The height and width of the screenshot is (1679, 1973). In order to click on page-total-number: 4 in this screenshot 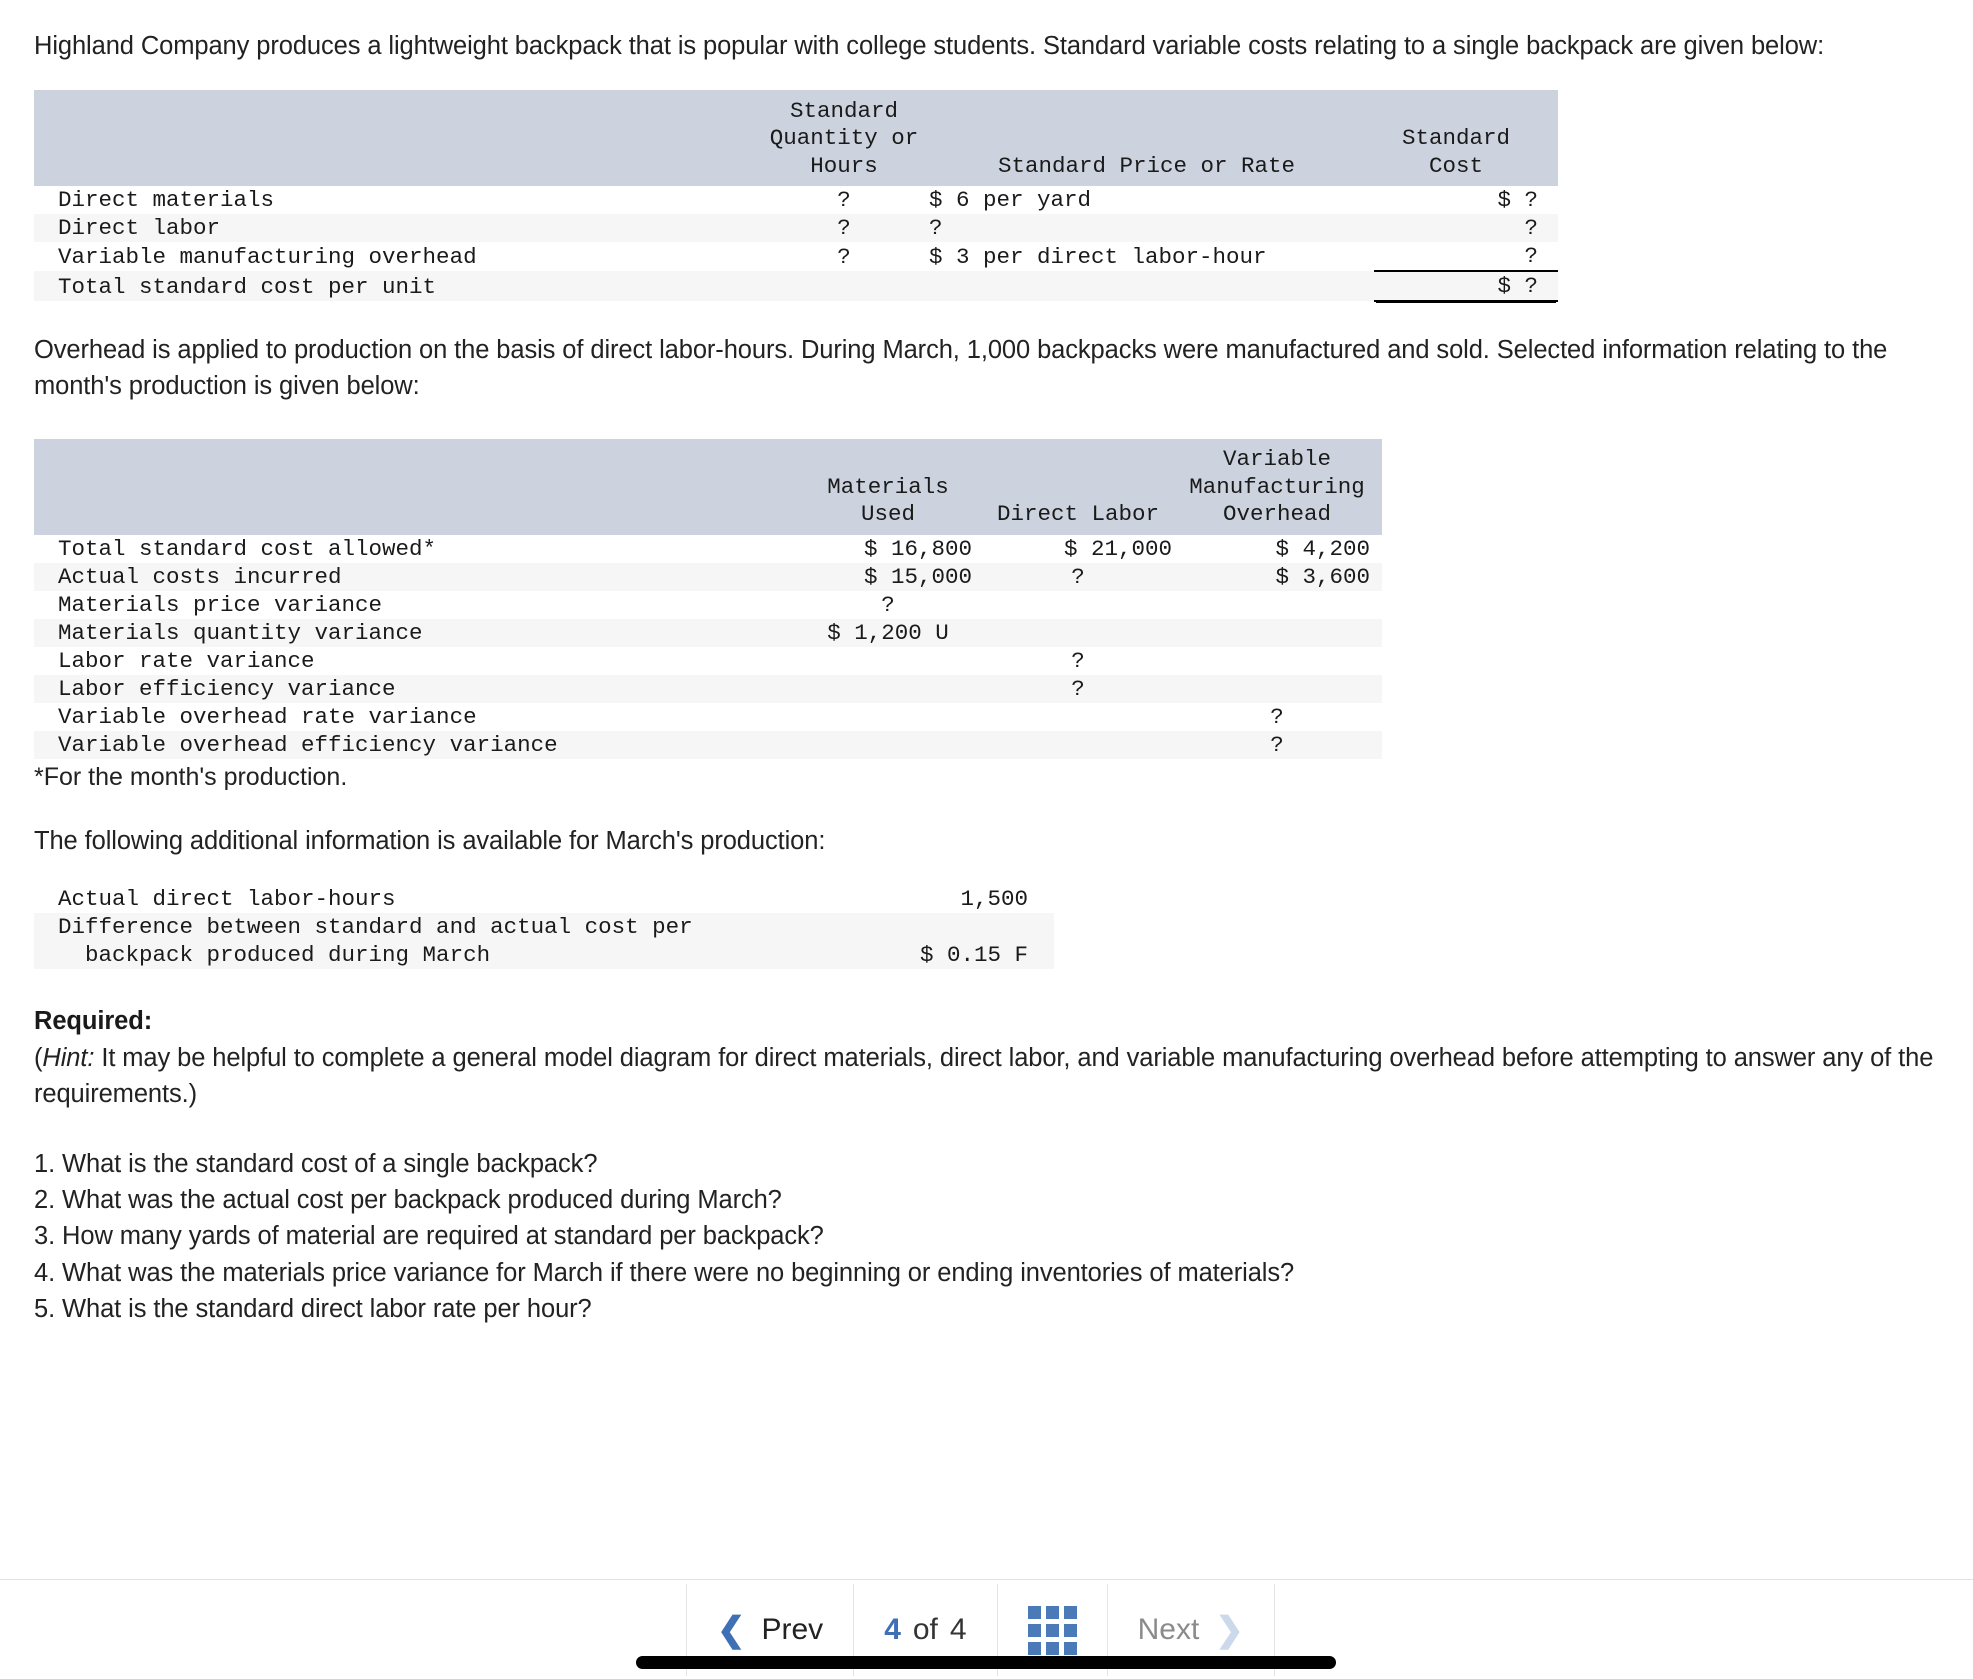, I will do `click(958, 1629)`.